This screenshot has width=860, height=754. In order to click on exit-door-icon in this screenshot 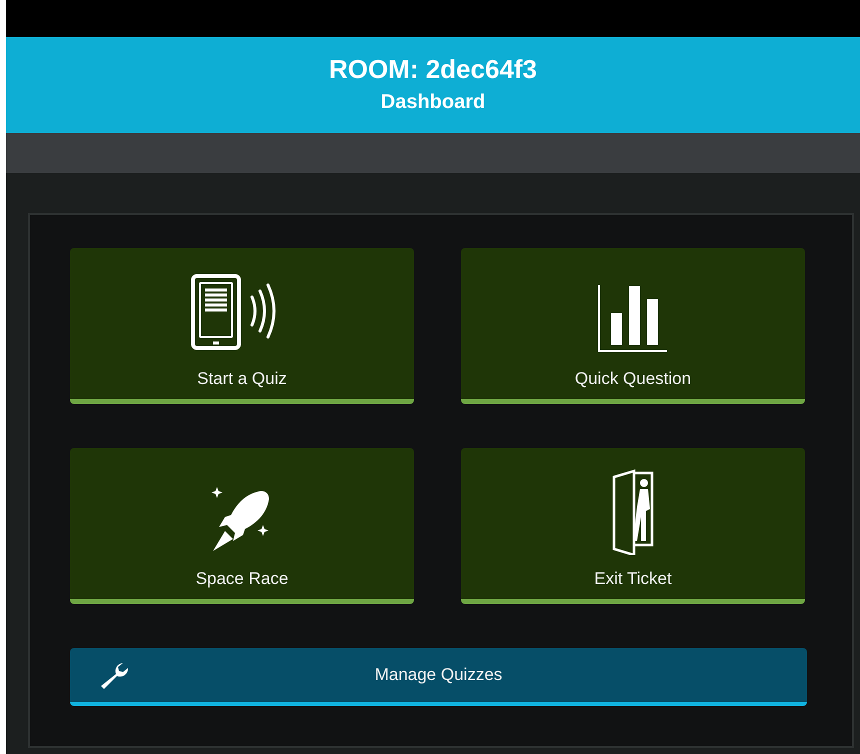, I will do `click(633, 512)`.